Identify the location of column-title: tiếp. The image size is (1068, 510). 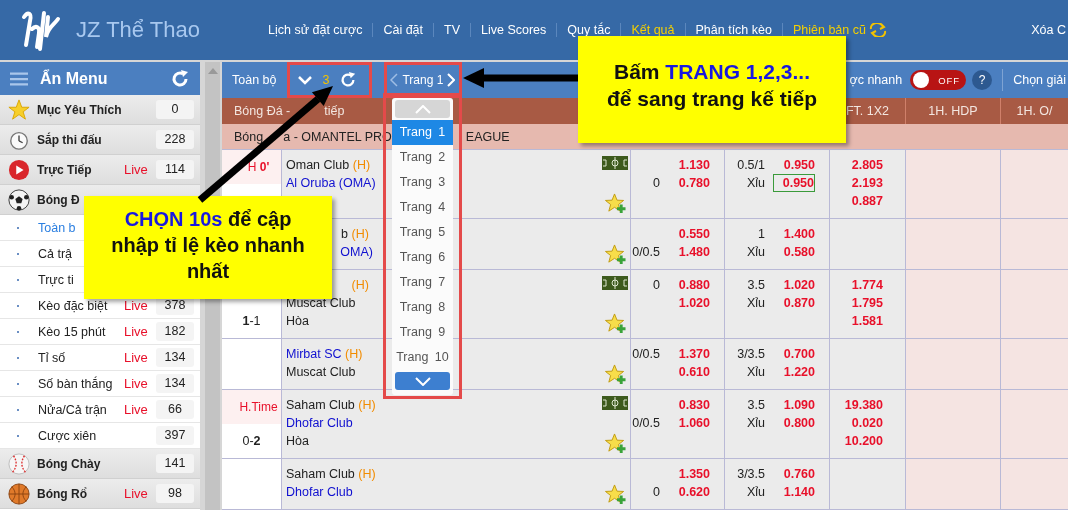
(334, 111).